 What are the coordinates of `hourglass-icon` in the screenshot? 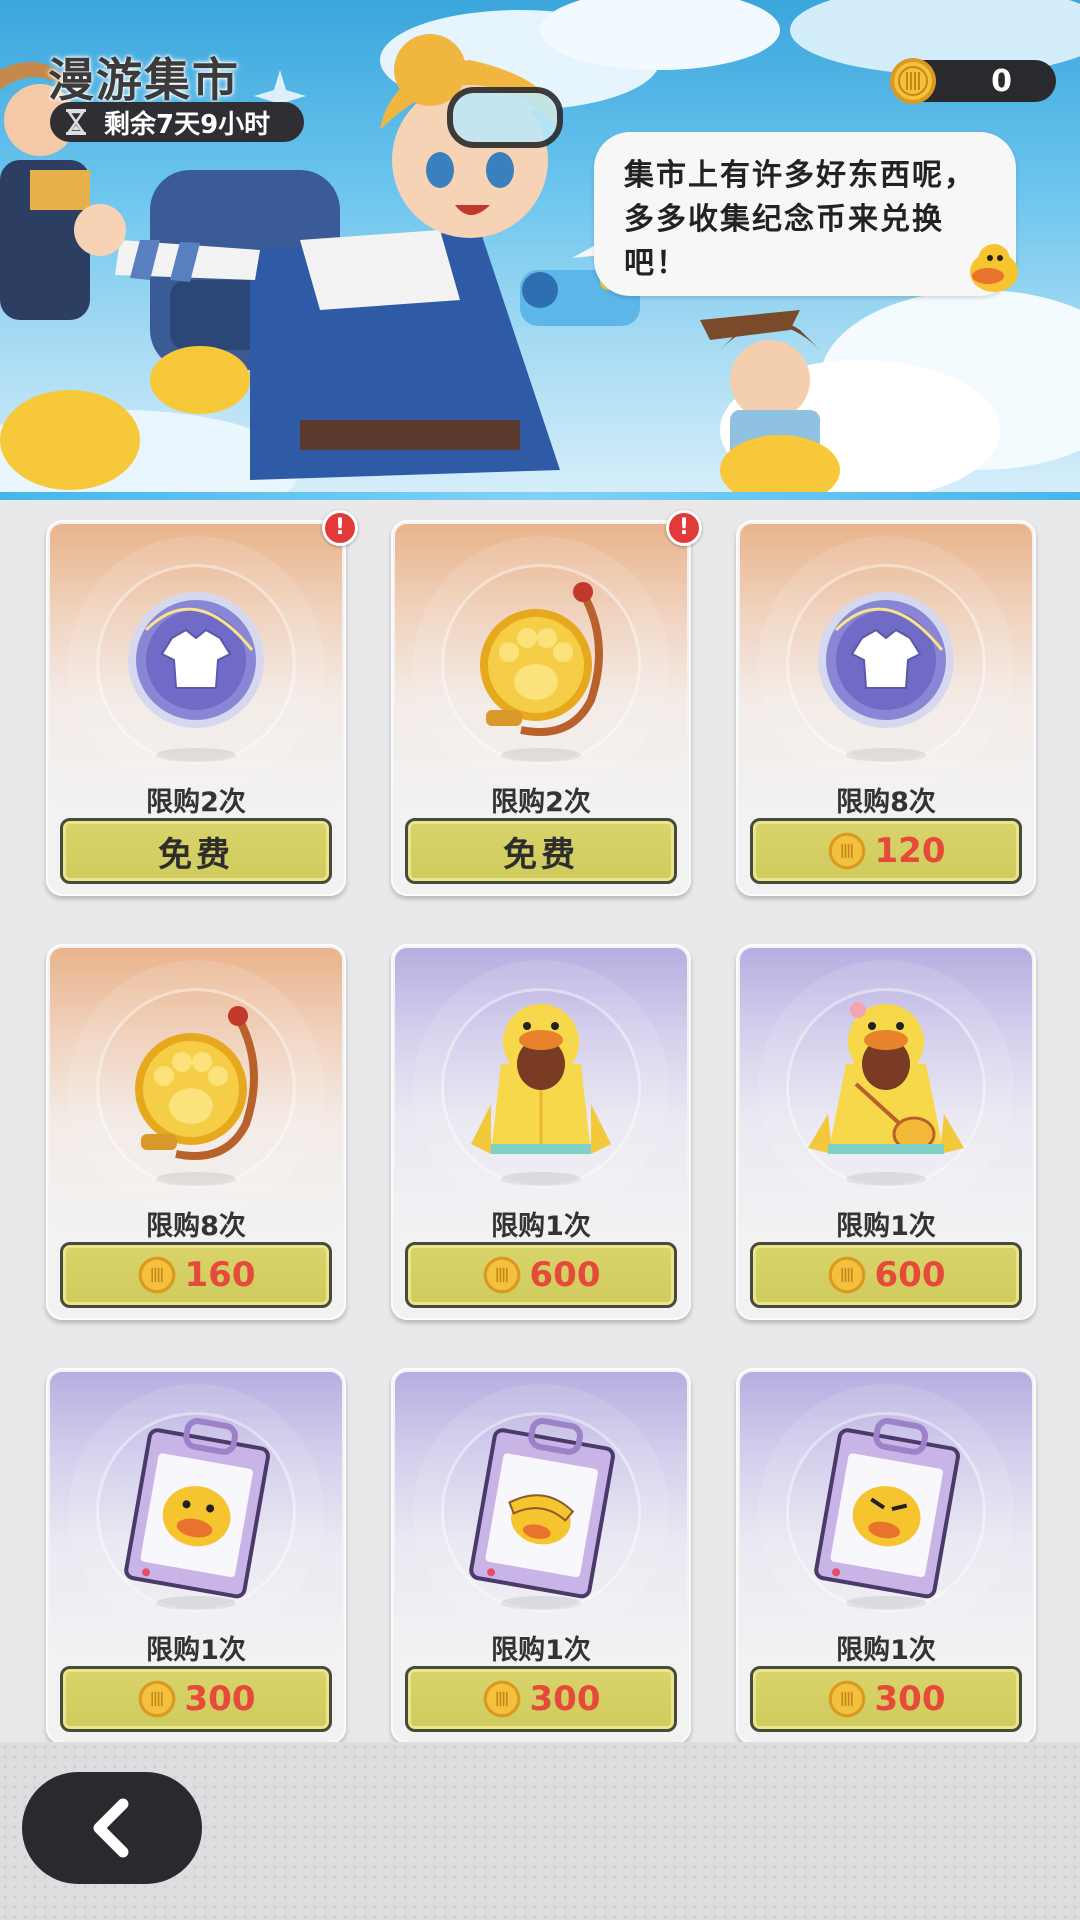 It's located at (76, 122).